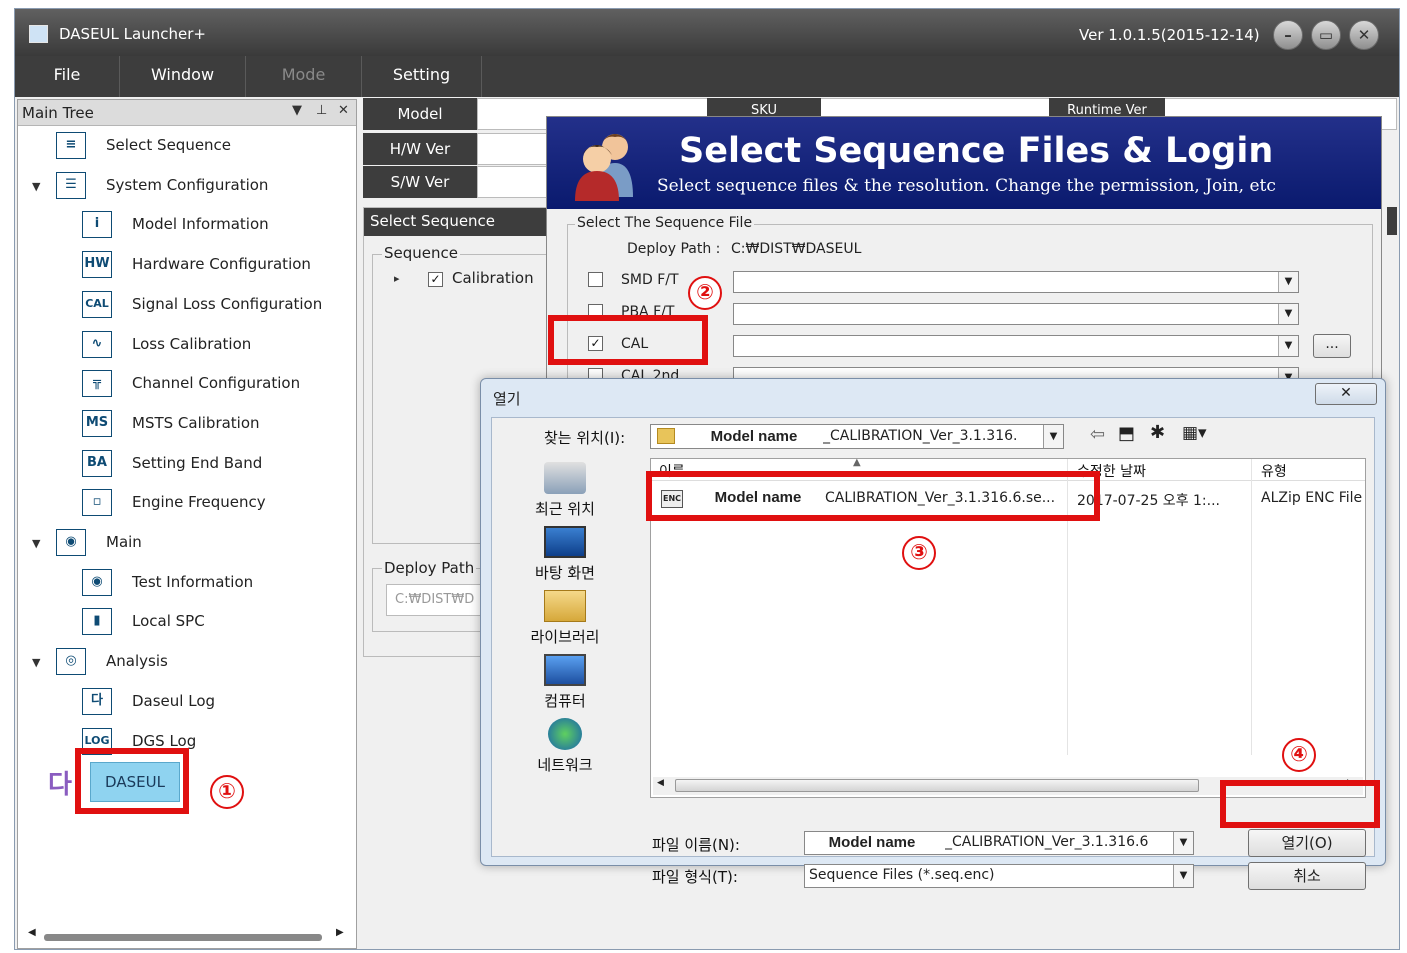  What do you see at coordinates (186, 588) in the screenshot?
I see `tree-item-test-information: ◉ Test Information` at bounding box center [186, 588].